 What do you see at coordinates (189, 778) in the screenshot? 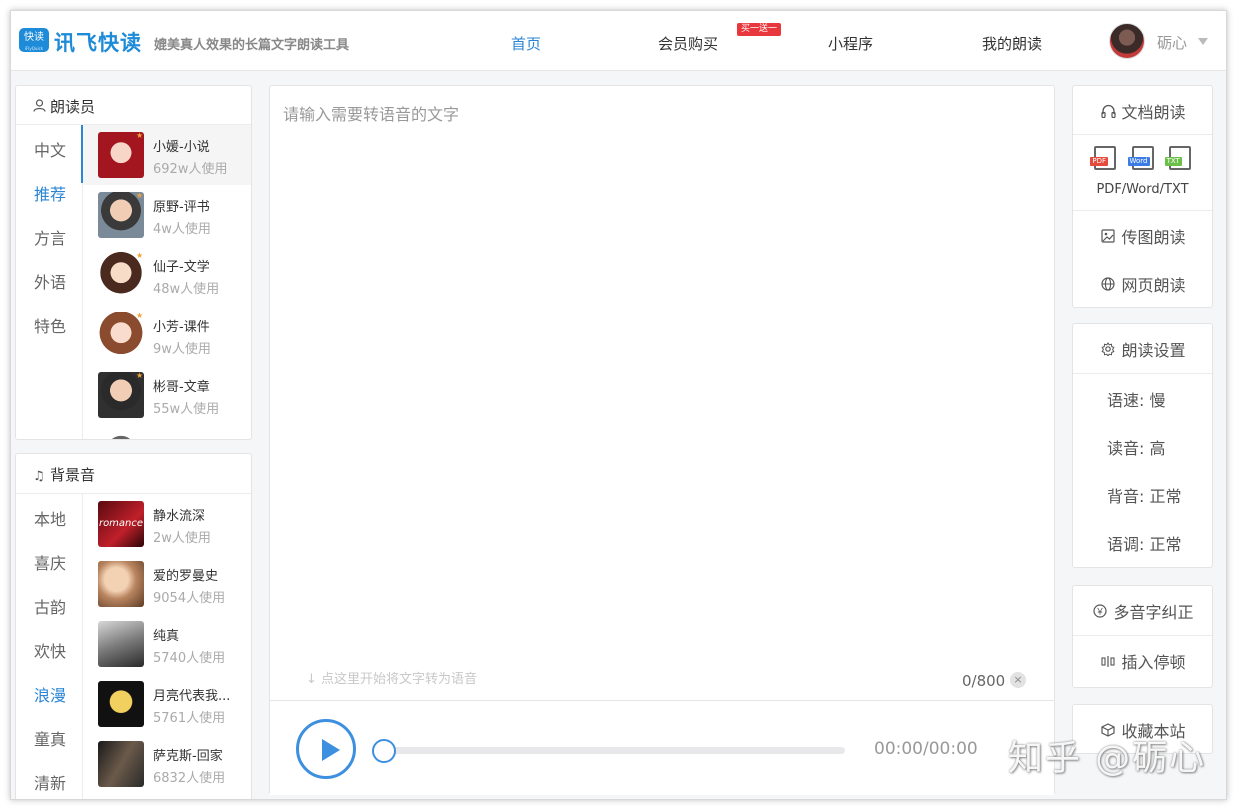
I see `bgm-usage: 6832人使用` at bounding box center [189, 778].